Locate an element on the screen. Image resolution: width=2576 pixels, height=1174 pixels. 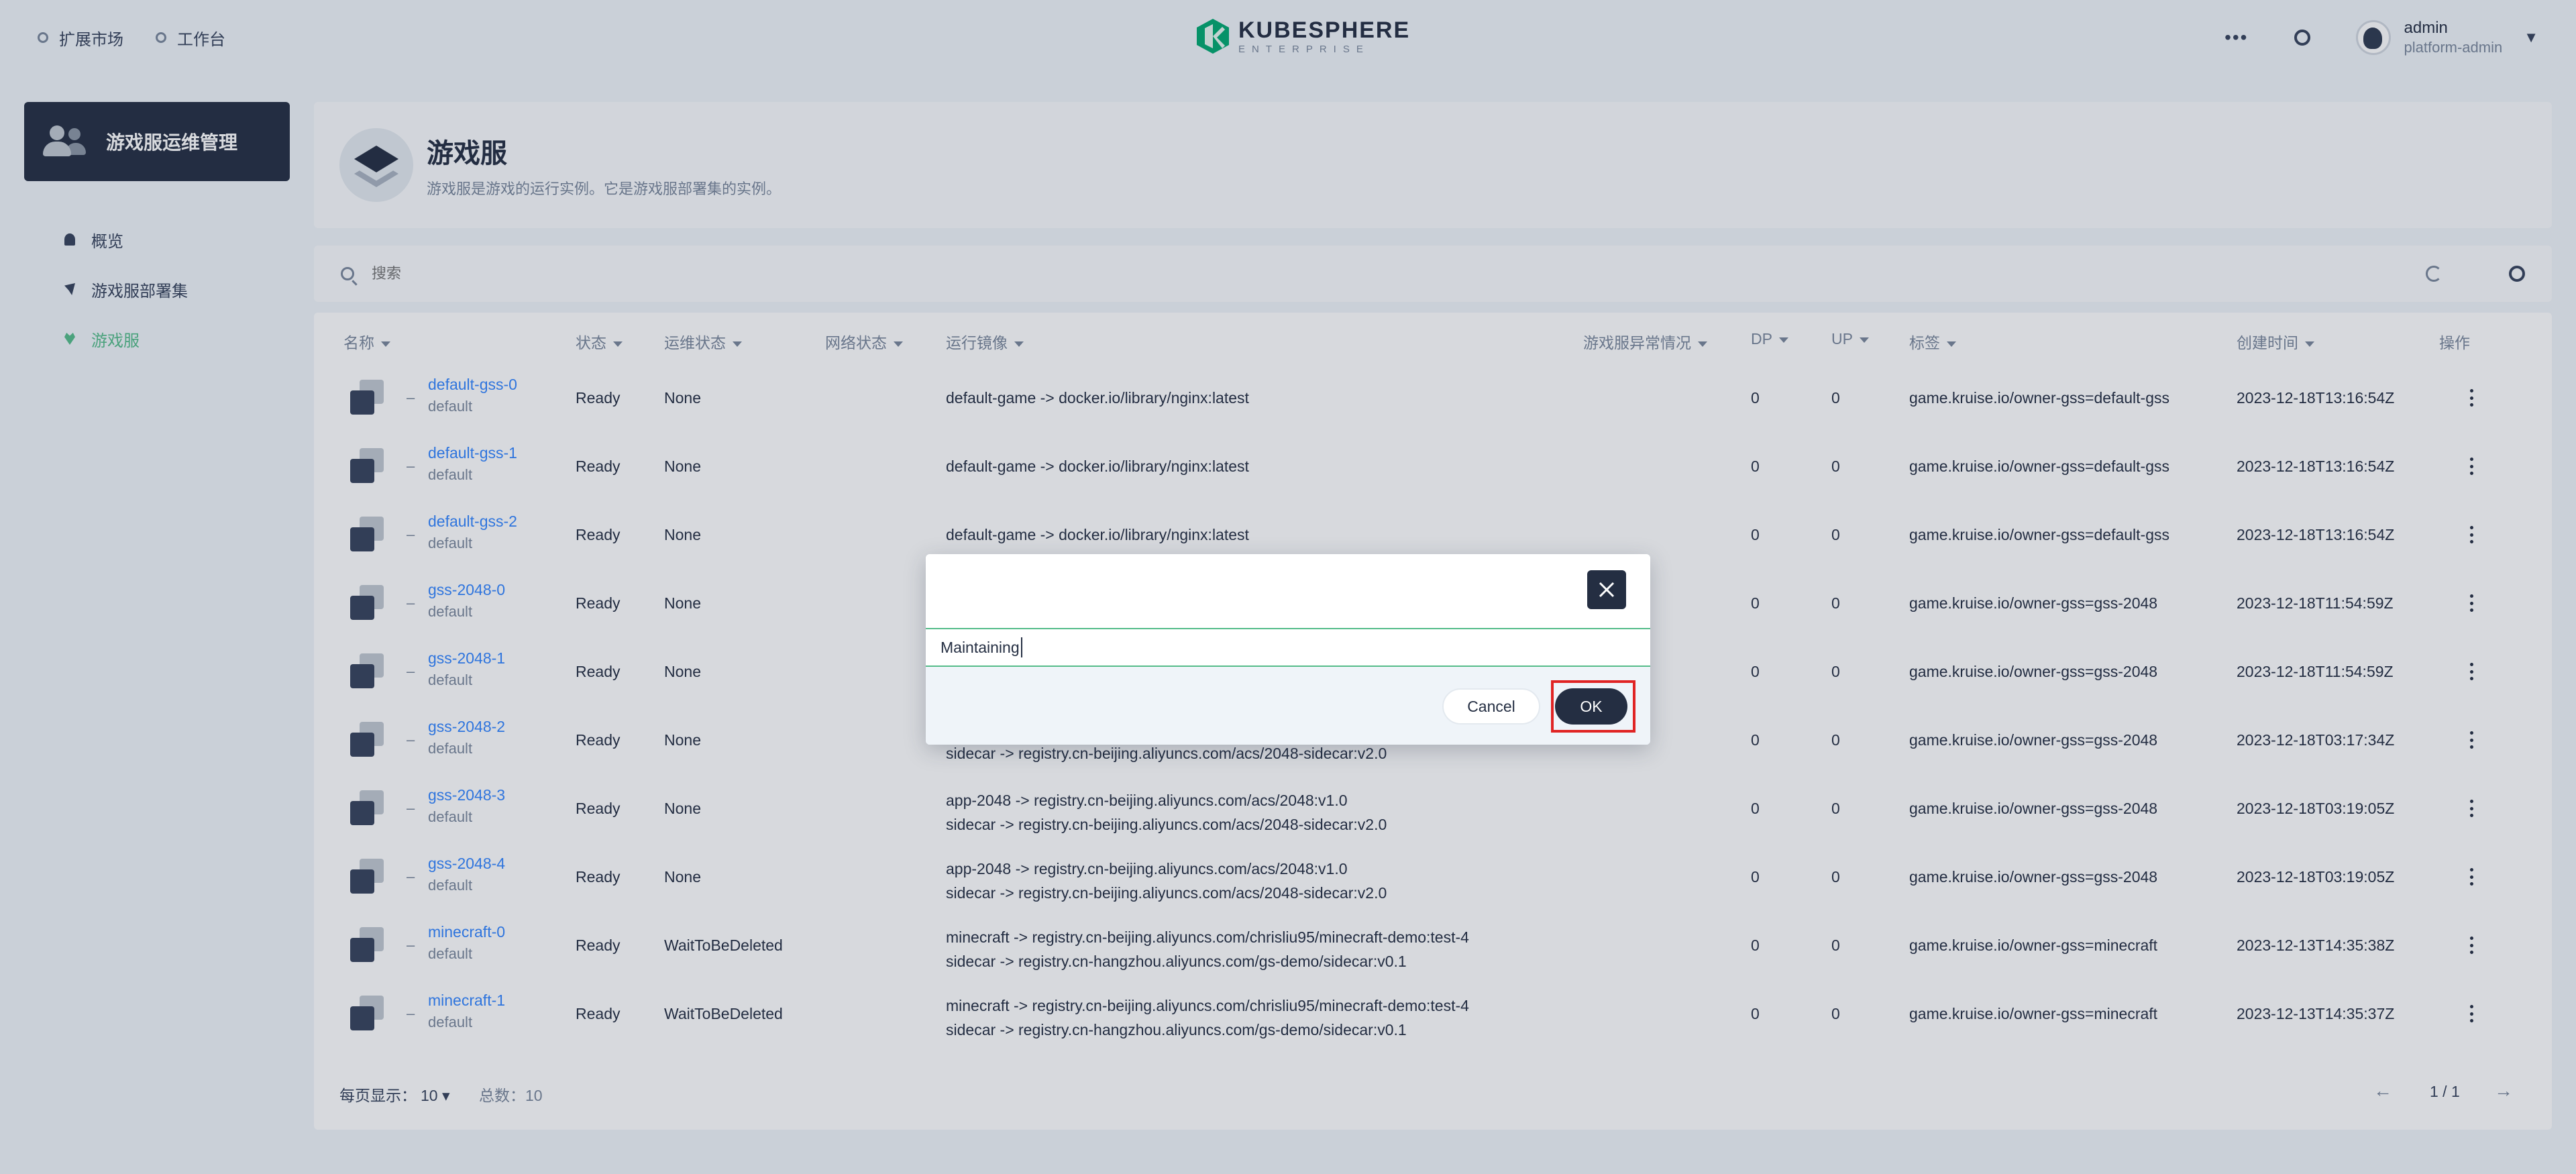
dialog-footer: Cancel OK is located at coordinates (1288, 706).